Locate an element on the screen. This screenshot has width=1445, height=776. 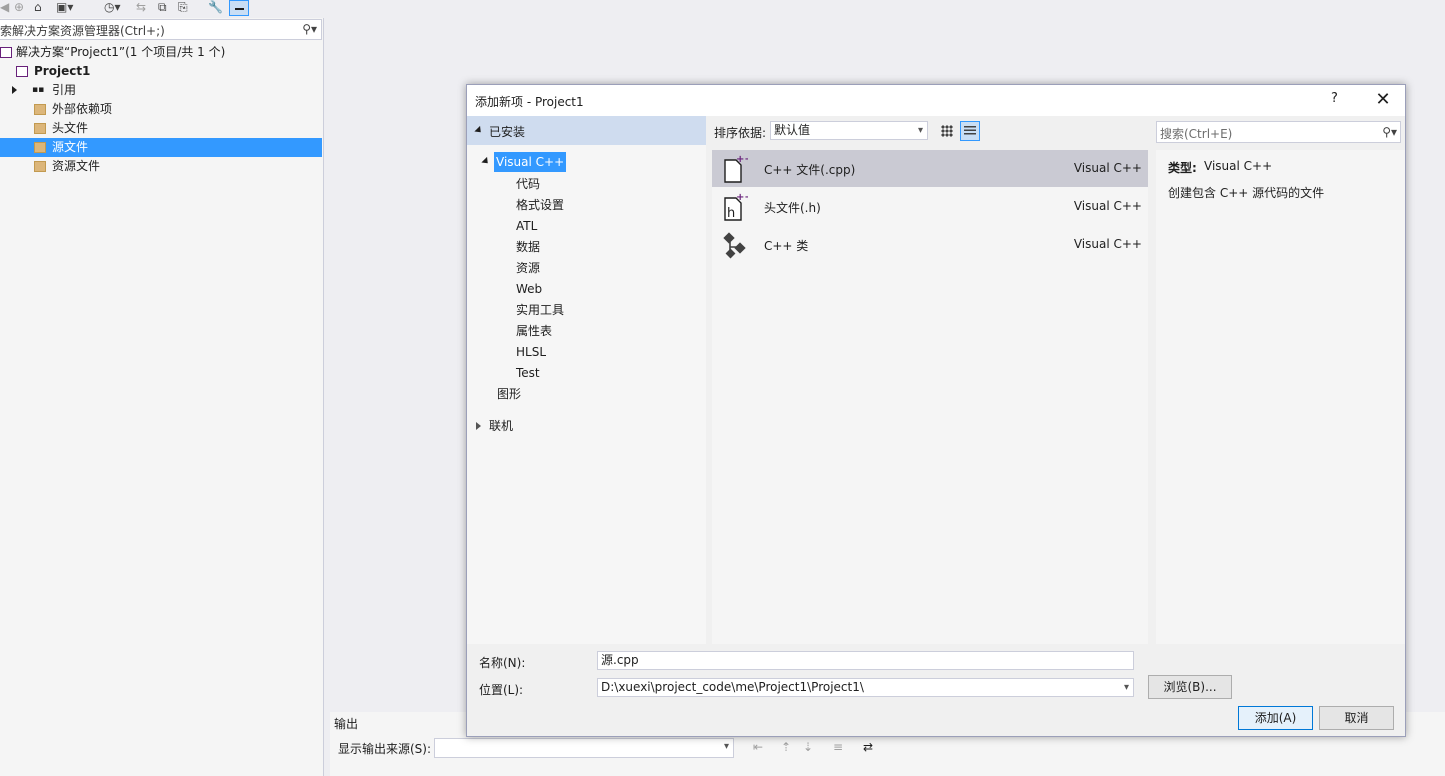
tree-item-header-files: 头文件 is located at coordinates (161, 128).